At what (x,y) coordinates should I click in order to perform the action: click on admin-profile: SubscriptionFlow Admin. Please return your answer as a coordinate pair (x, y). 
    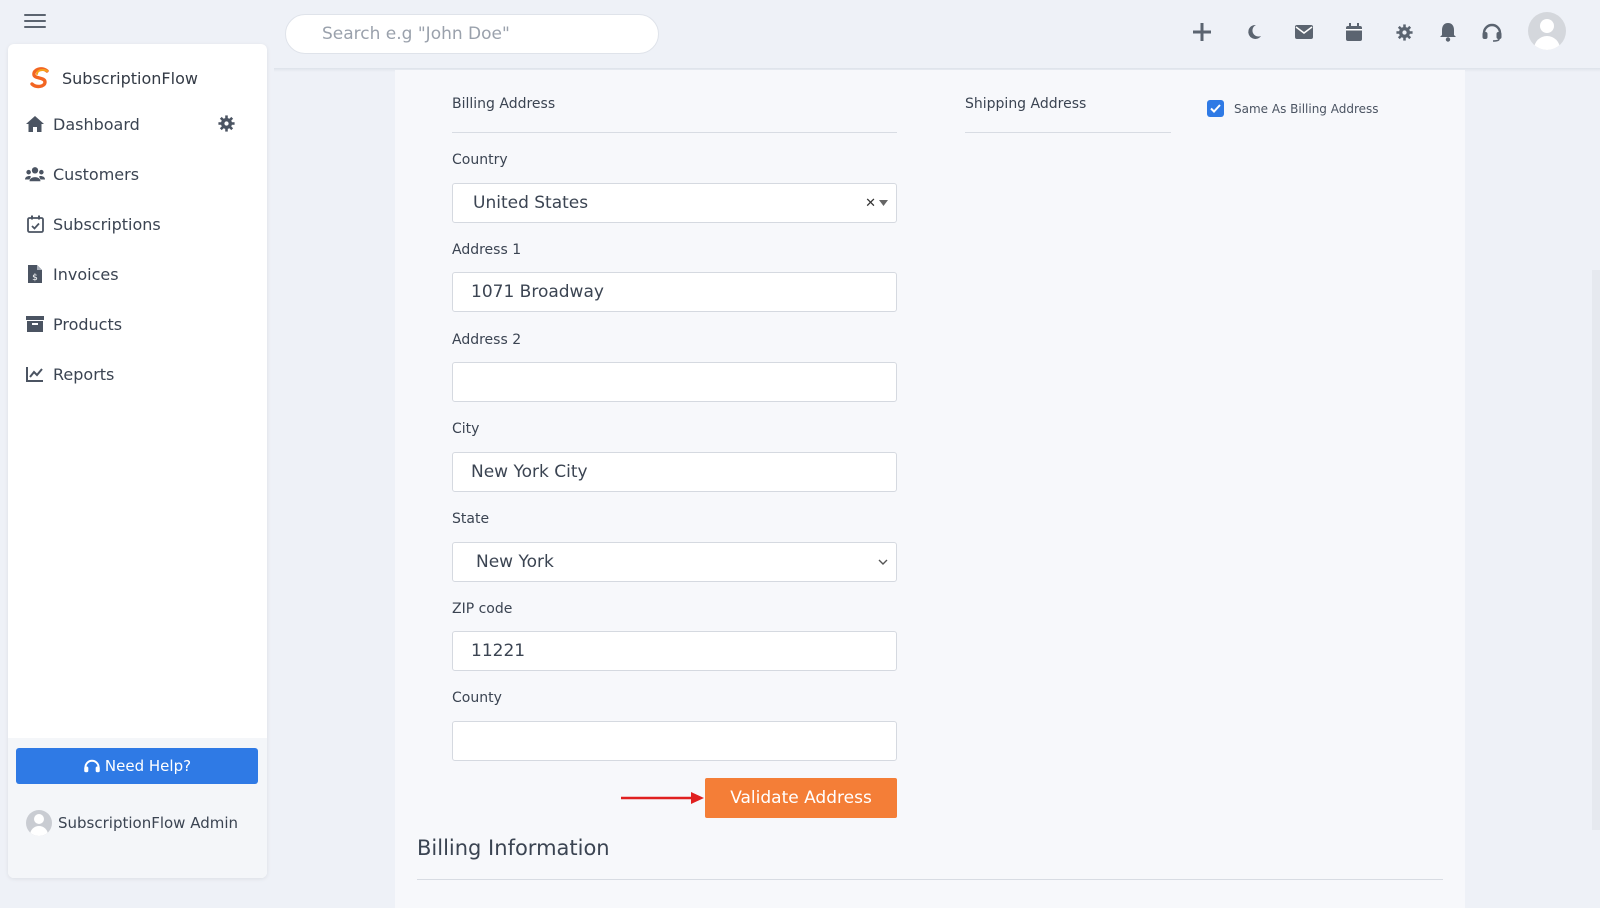
    Looking at the image, I should click on (132, 823).